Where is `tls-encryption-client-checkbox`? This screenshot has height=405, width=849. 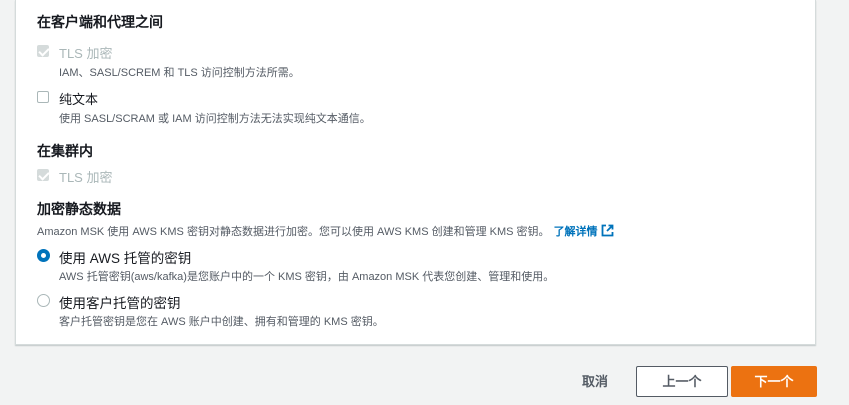
tls-encryption-client-checkbox is located at coordinates (43, 51).